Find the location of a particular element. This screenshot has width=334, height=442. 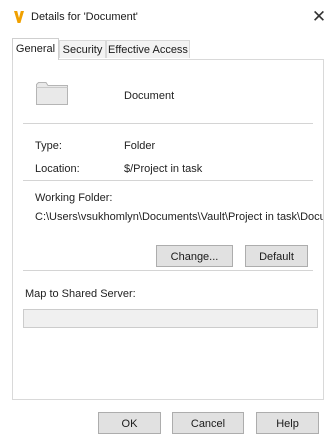

type-value: Folder is located at coordinates (140, 146).